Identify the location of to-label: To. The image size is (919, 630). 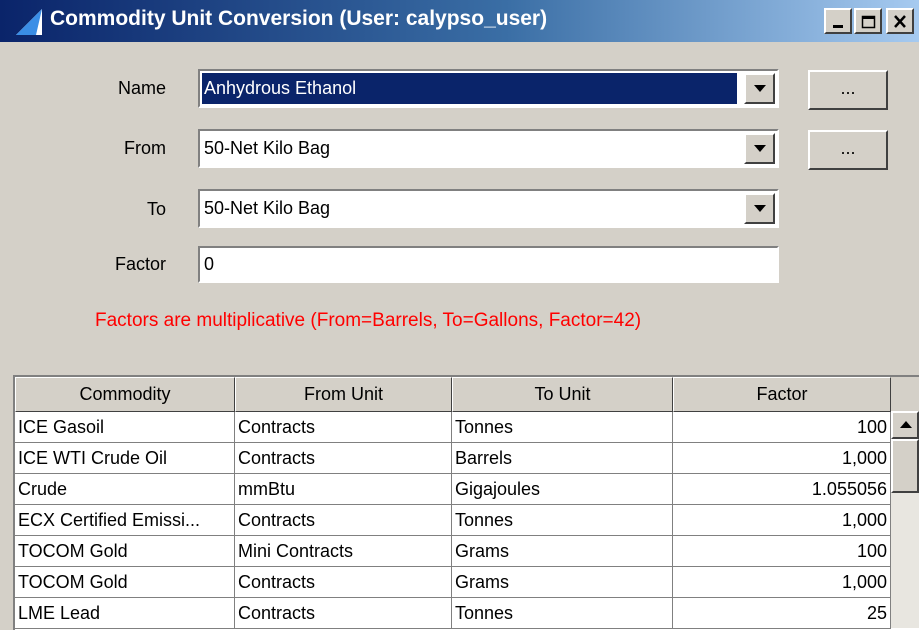
(156, 209).